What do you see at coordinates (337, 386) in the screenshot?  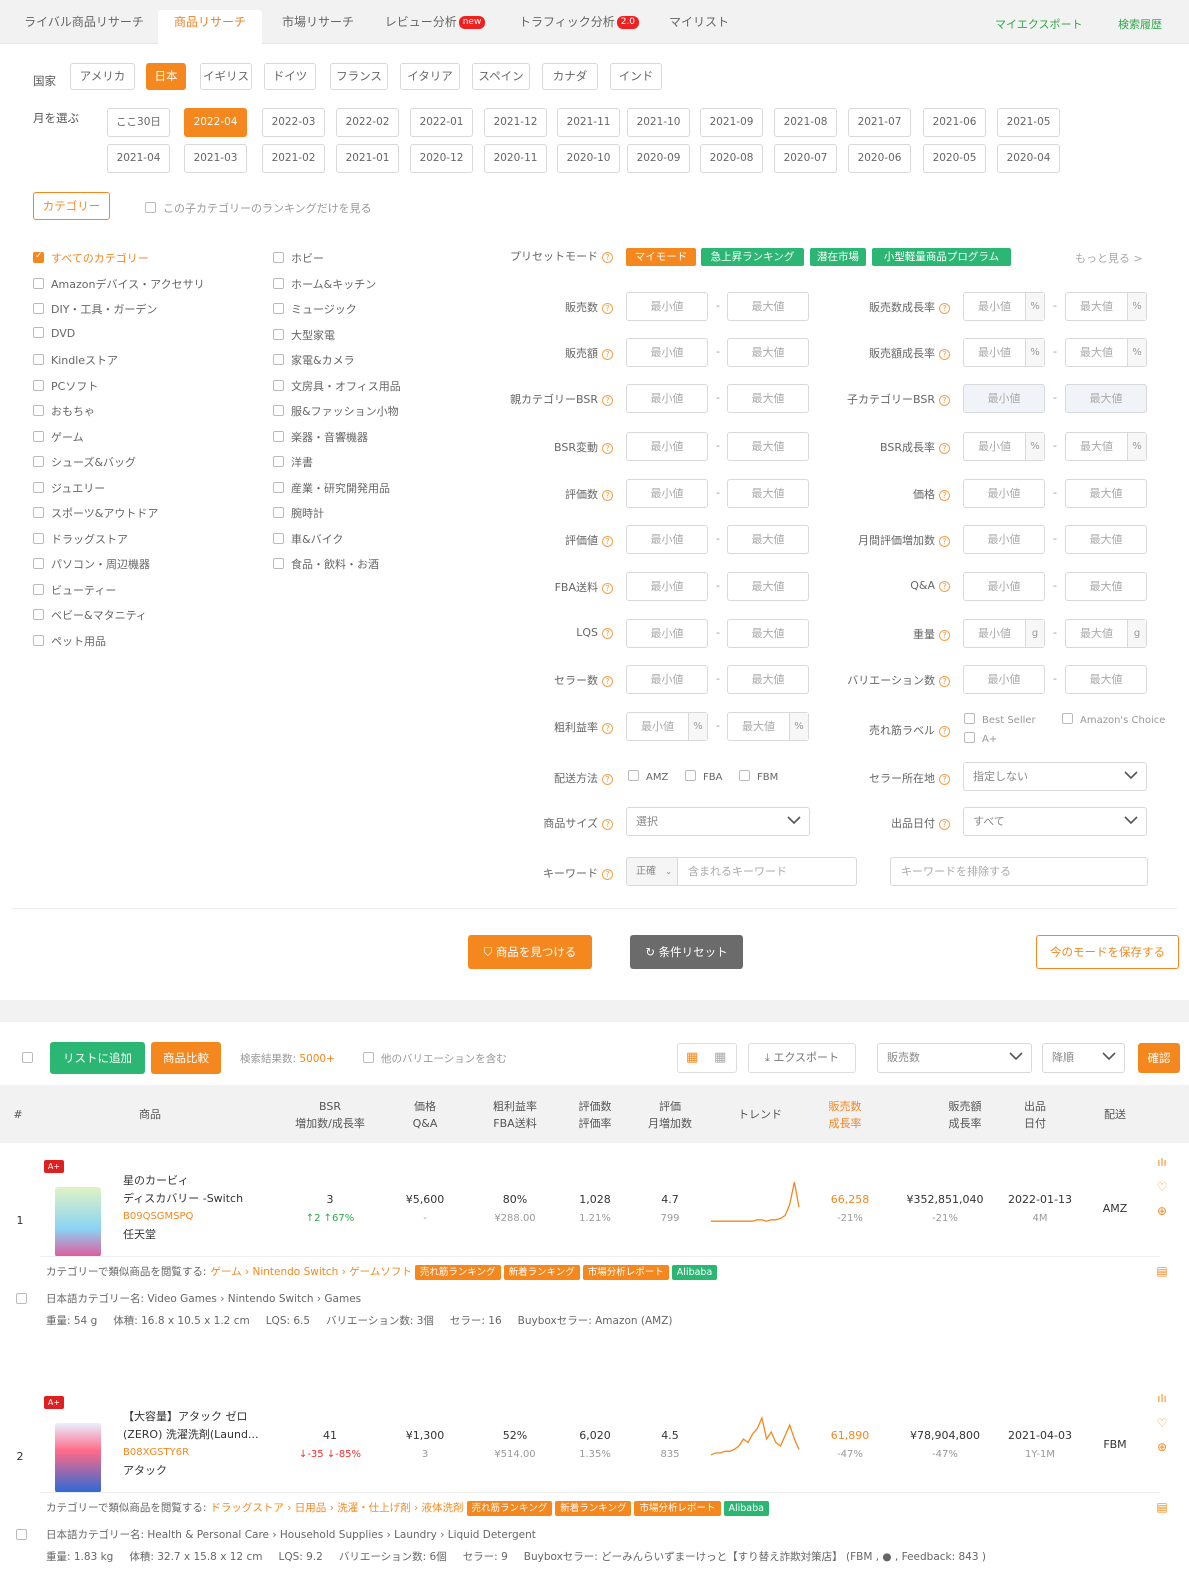 I see `category-item: 文房具・オフィス用品` at bounding box center [337, 386].